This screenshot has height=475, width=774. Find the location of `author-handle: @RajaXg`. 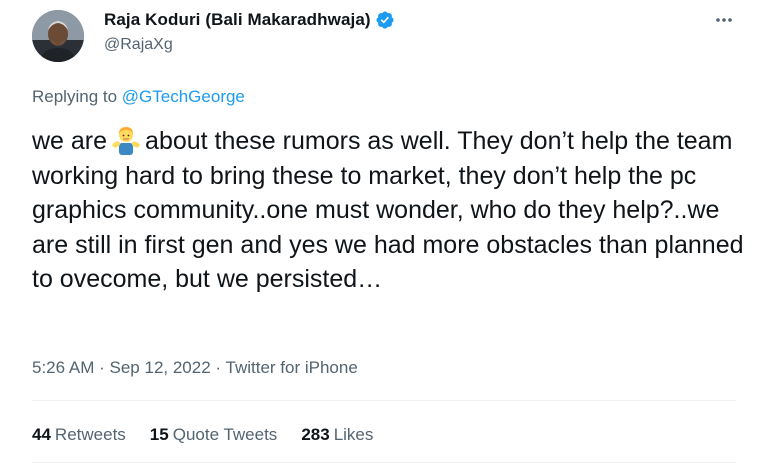

author-handle: @RajaXg is located at coordinates (138, 45).